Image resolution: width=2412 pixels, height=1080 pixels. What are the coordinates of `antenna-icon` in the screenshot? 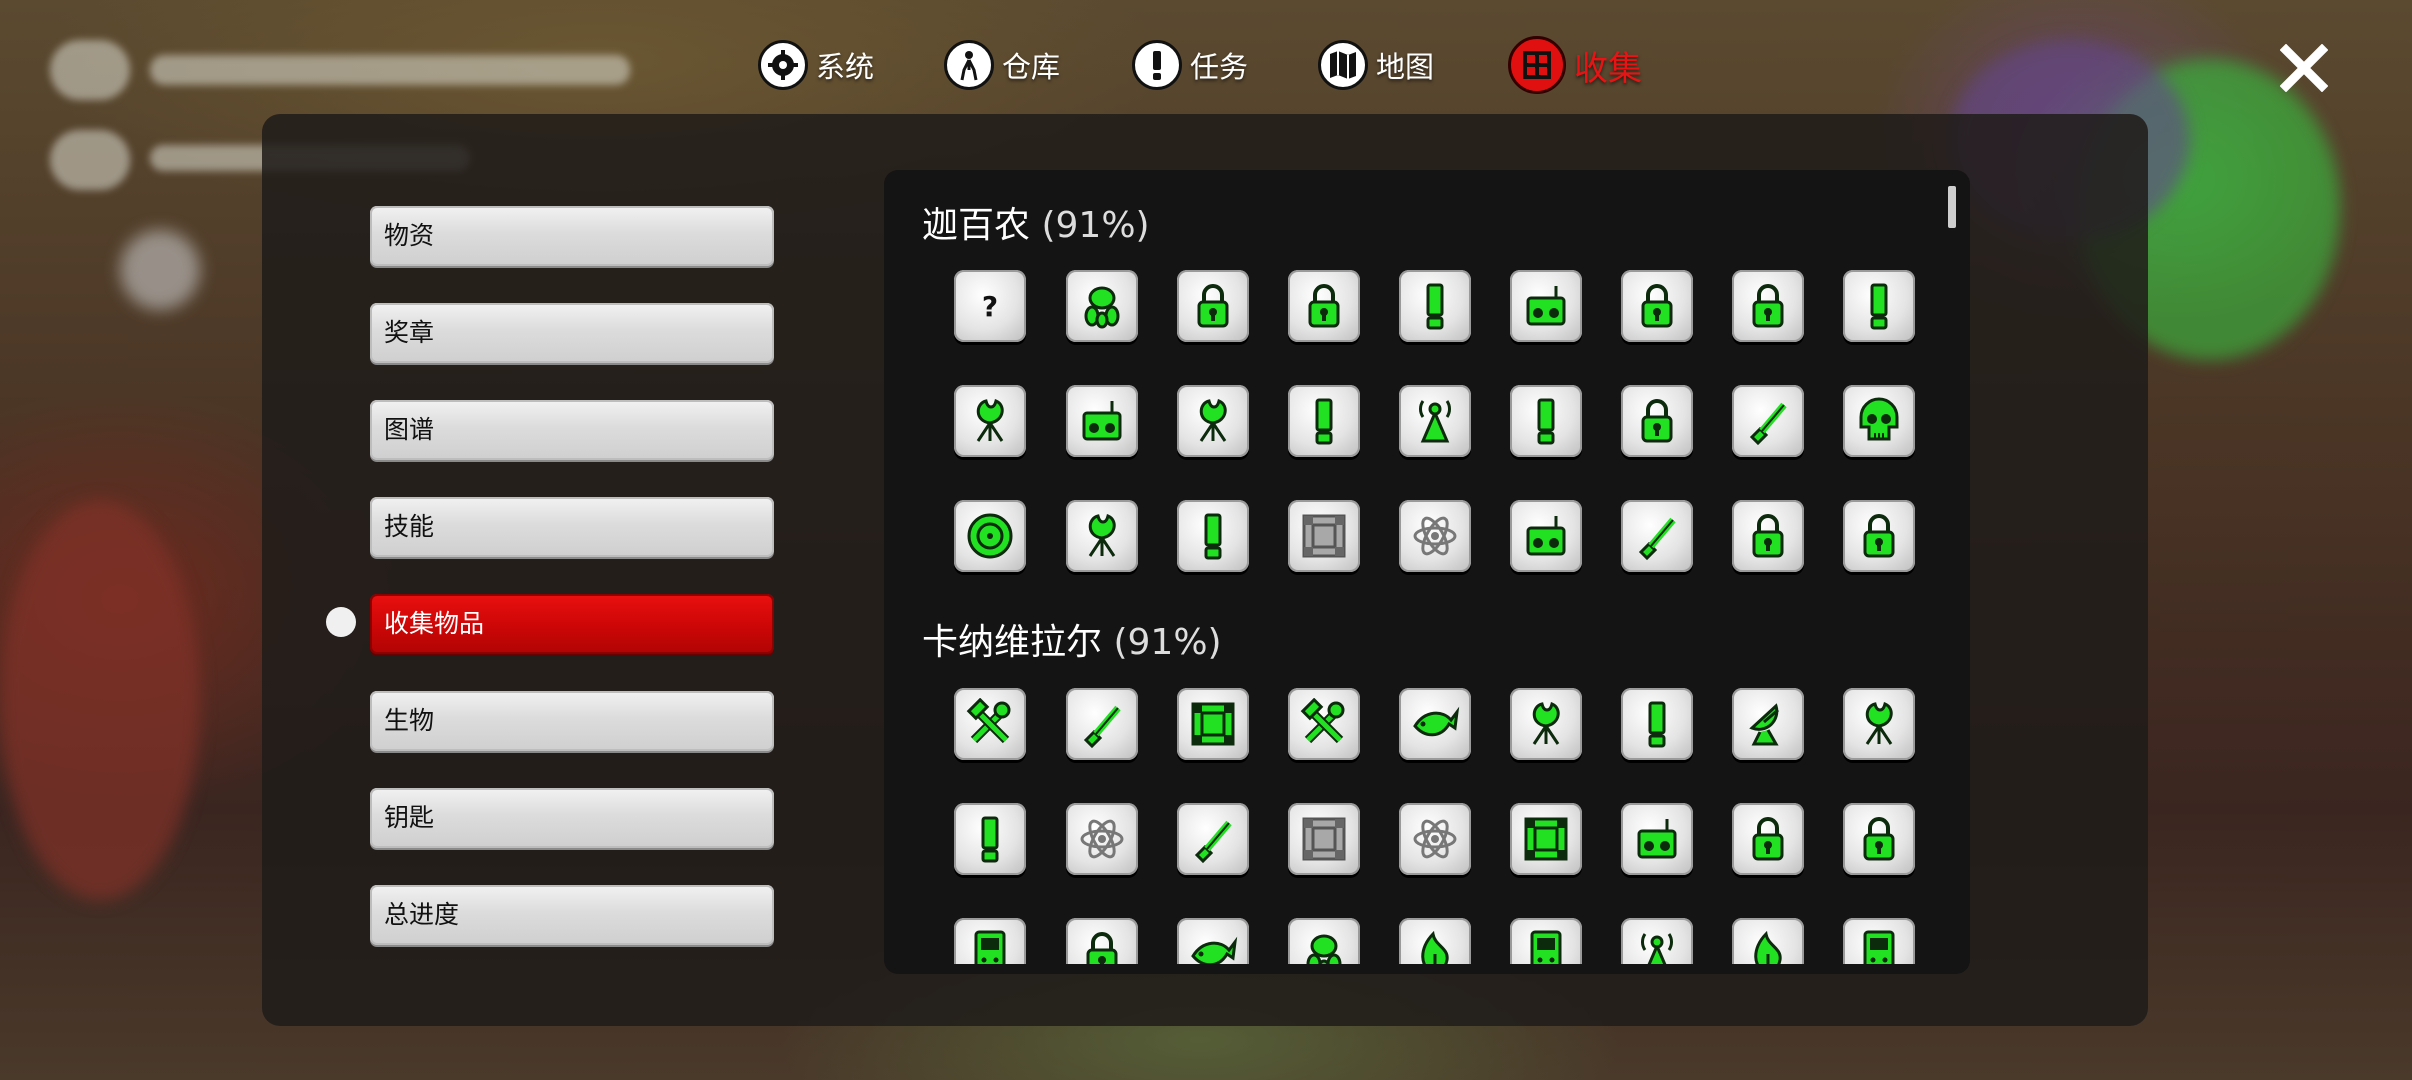 It's located at (1435, 421).